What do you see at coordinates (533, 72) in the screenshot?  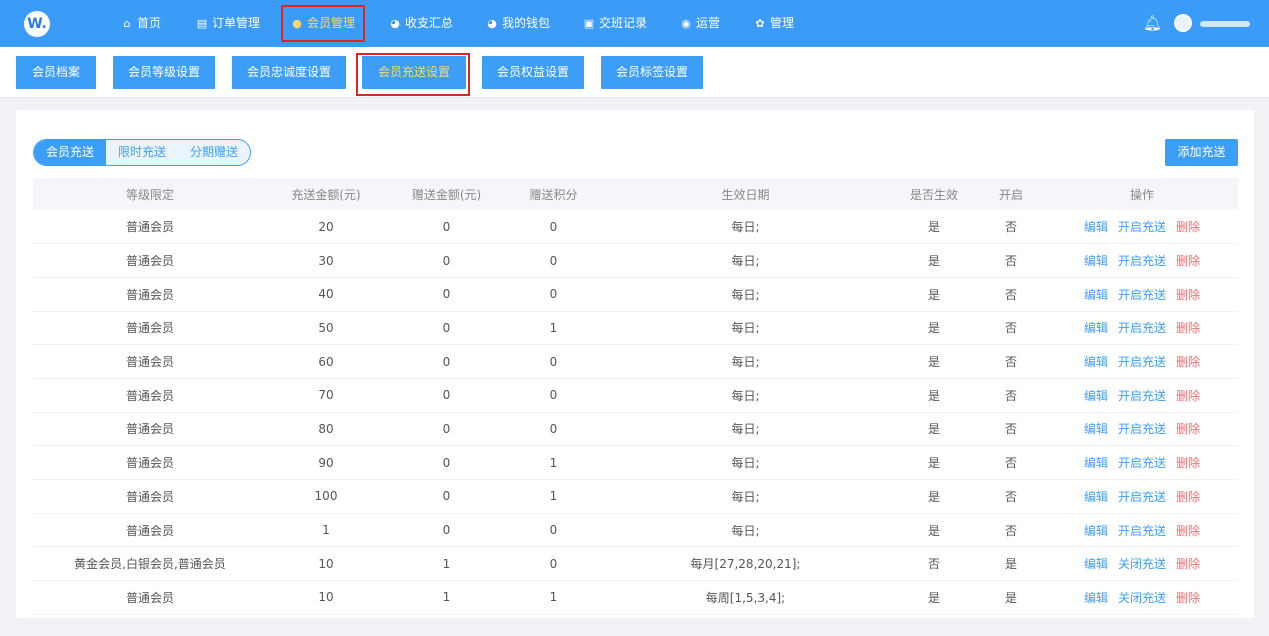 I see `subnav-button-4: 会员权益设置` at bounding box center [533, 72].